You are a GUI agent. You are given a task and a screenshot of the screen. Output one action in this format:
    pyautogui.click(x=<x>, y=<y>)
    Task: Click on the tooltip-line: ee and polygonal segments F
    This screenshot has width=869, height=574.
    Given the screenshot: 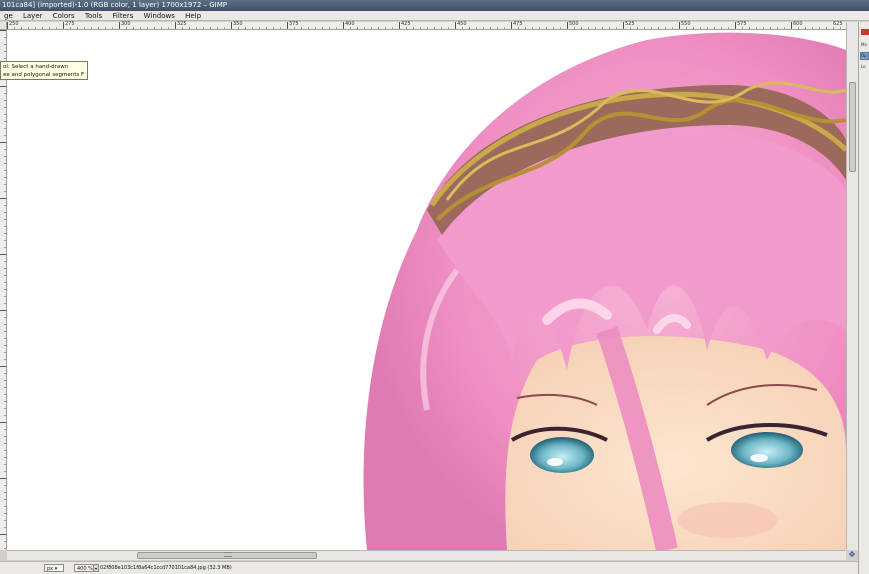 What is the action you would take?
    pyautogui.click(x=44, y=75)
    